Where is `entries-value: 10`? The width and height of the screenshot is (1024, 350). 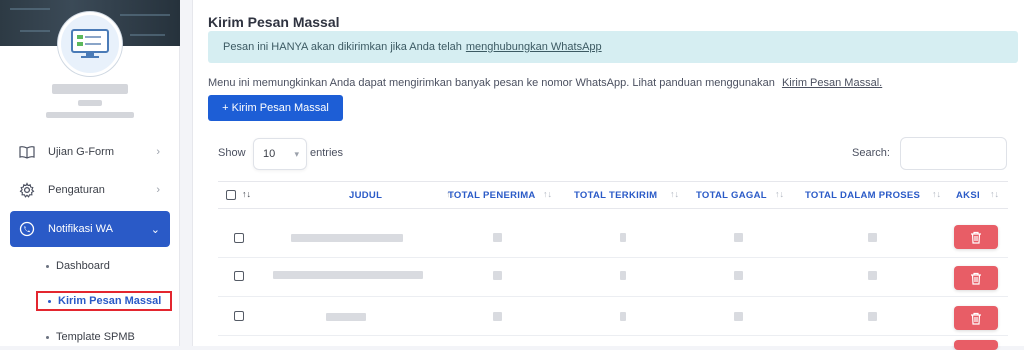 entries-value: 10 is located at coordinates (269, 154).